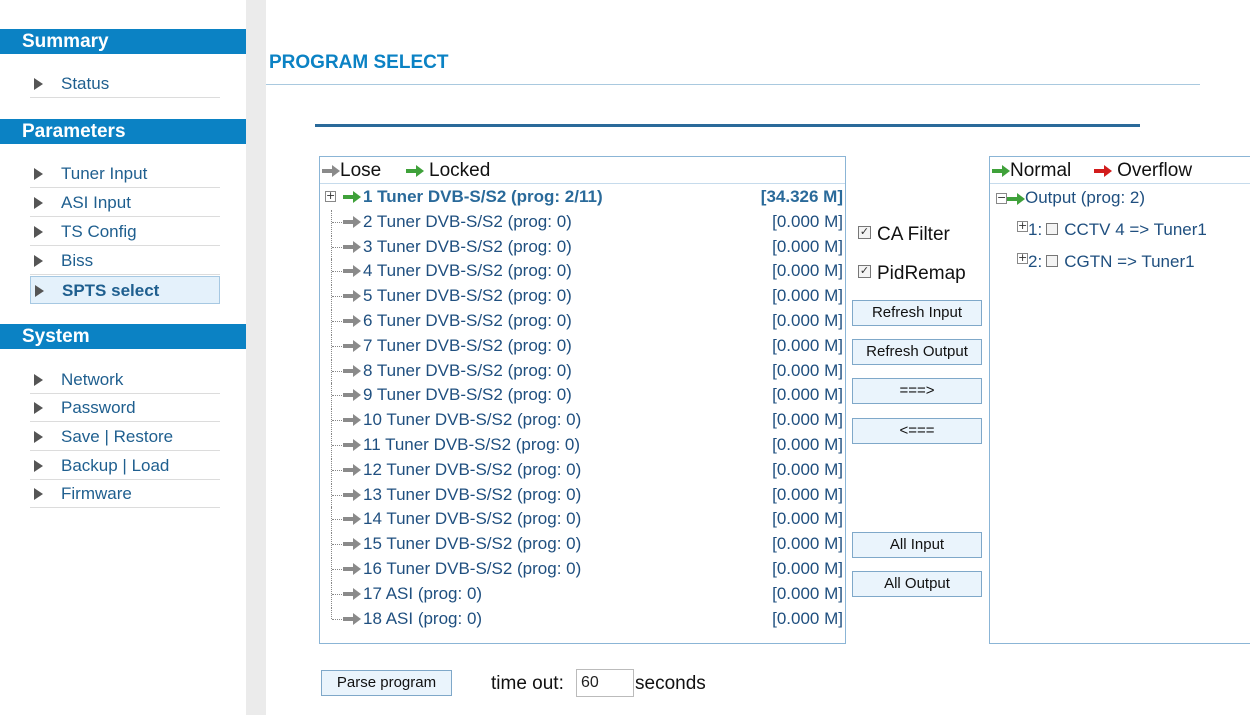 This screenshot has height=715, width=1250. Describe the element at coordinates (583, 370) in the screenshot. I see `input-row: 8 Tuner DVB-S/S2 (prog: 0) [0.000 M]` at that location.